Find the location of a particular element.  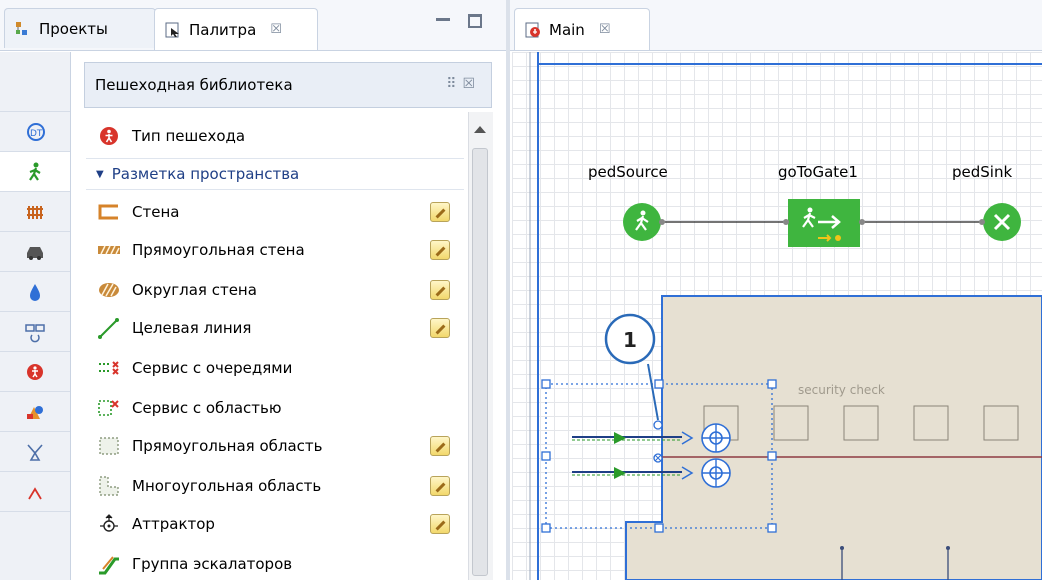

system-dynamics-icon: DT is located at coordinates (36, 131).